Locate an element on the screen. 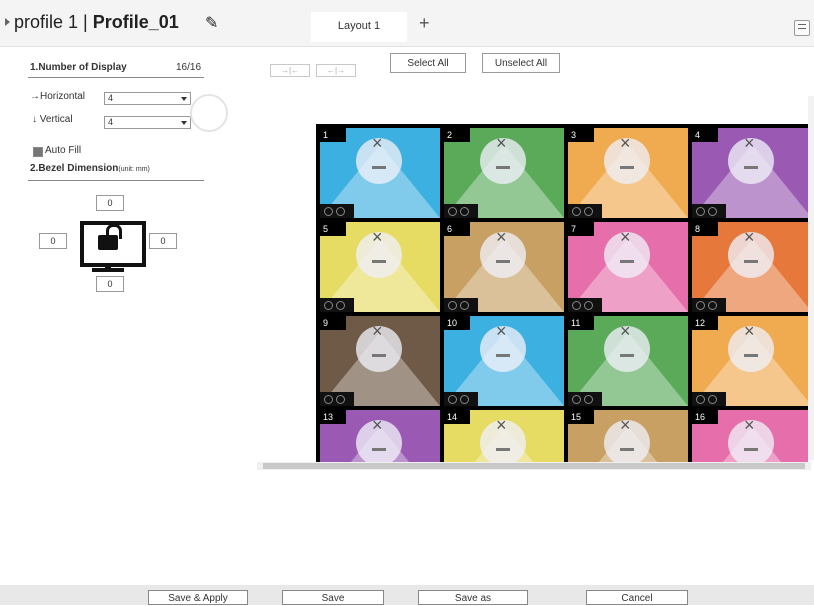  align-horizontal-button: →|← is located at coordinates (290, 70).